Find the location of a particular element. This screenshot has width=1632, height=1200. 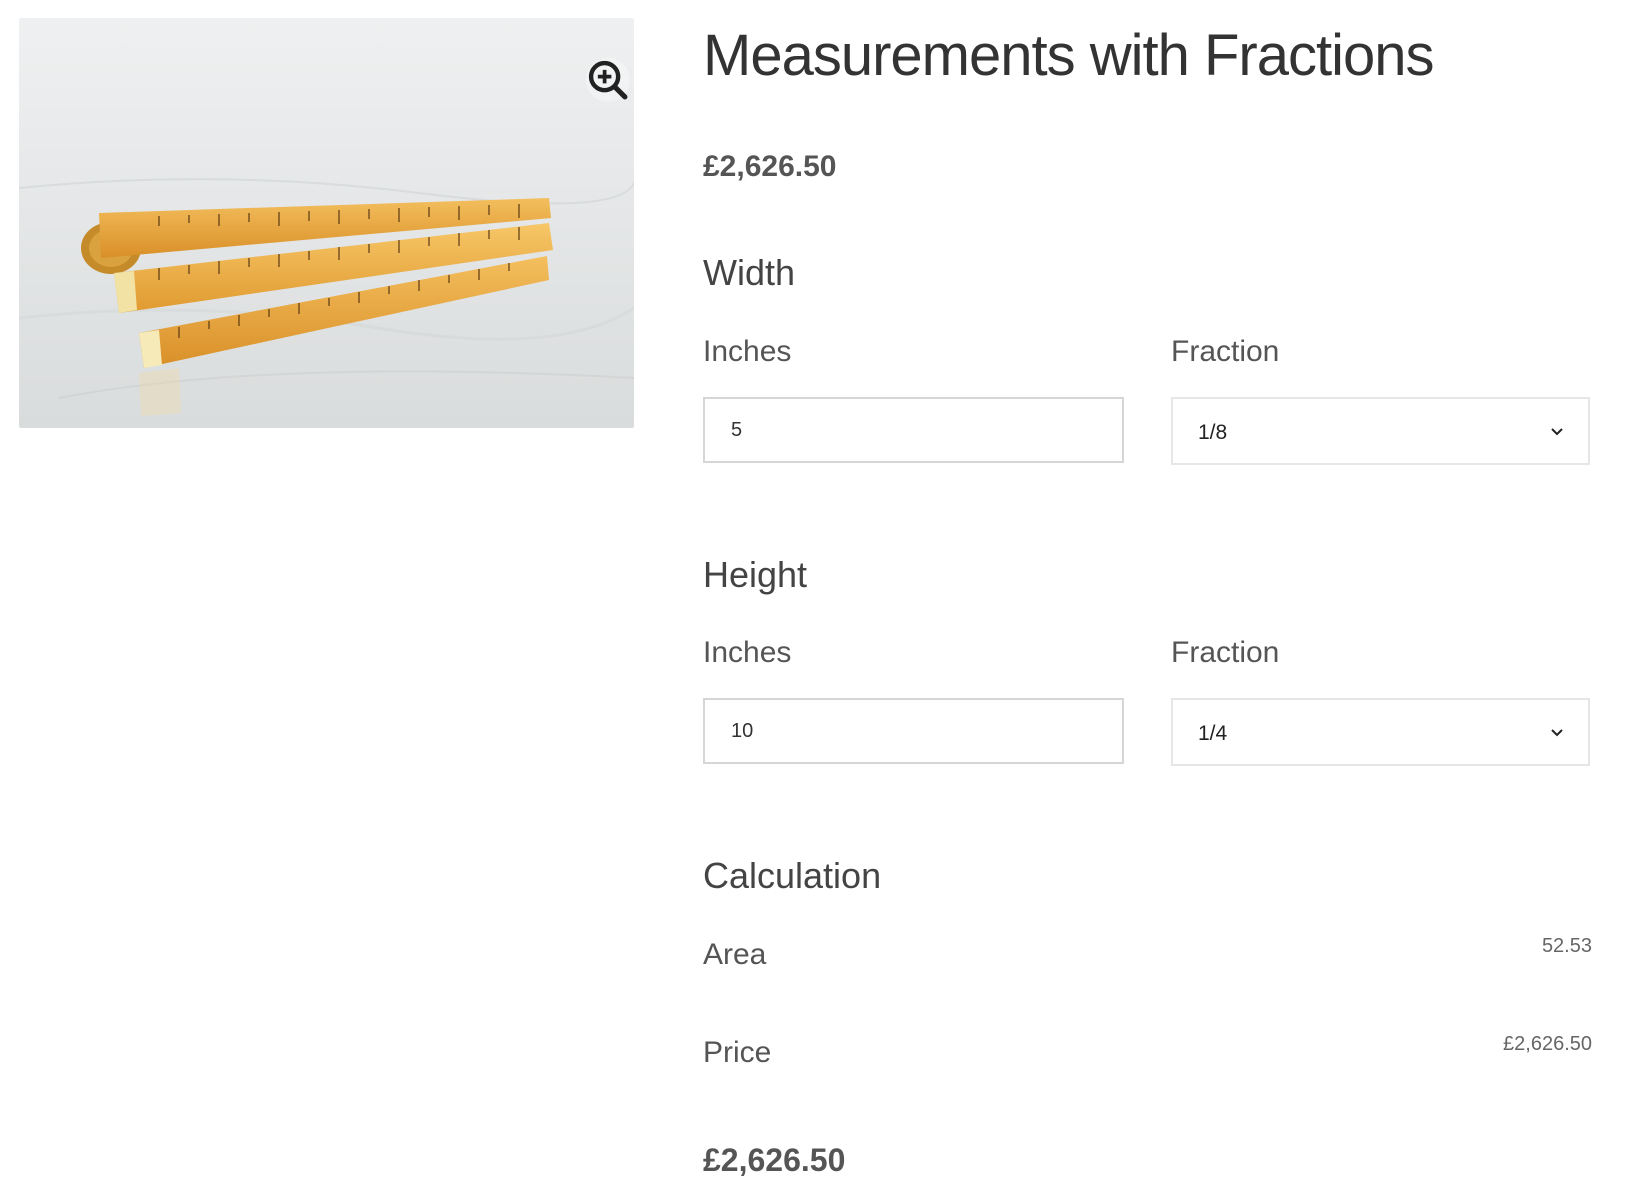

height-heading: Height is located at coordinates (755, 574).